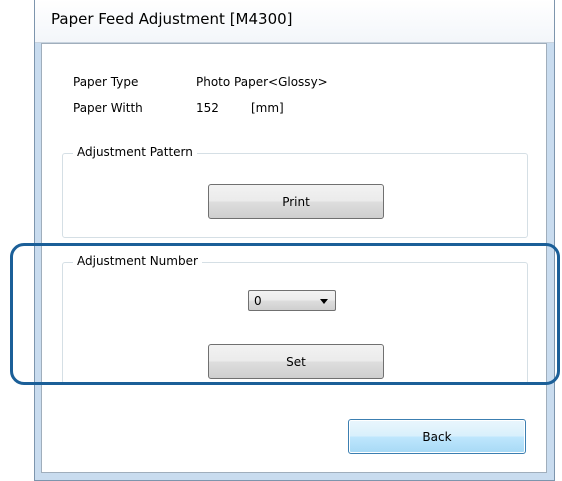 The height and width of the screenshot is (481, 562). What do you see at coordinates (324, 301) in the screenshot?
I see `chevron-down-icon` at bounding box center [324, 301].